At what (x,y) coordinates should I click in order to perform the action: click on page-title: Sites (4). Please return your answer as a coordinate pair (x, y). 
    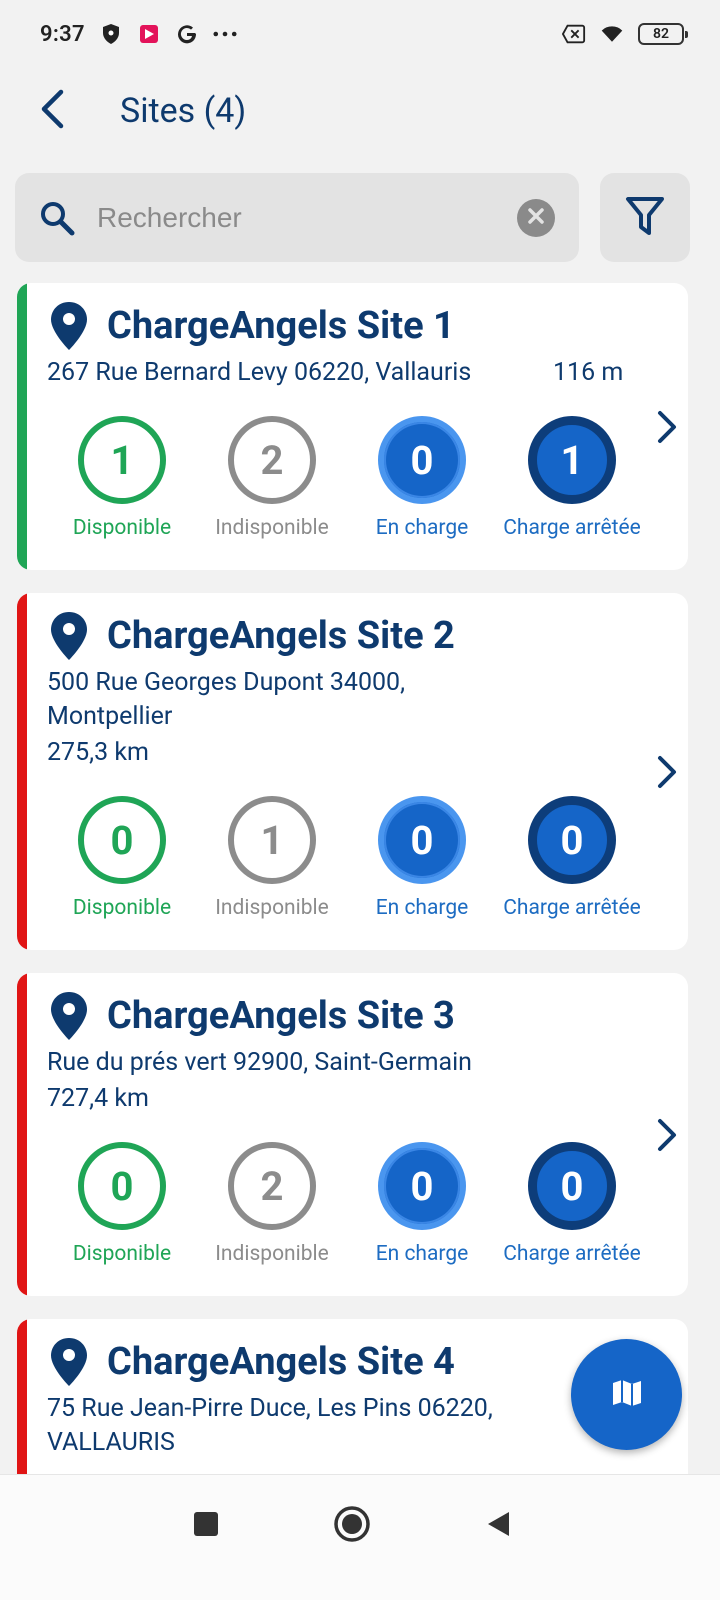
    Looking at the image, I should click on (183, 111).